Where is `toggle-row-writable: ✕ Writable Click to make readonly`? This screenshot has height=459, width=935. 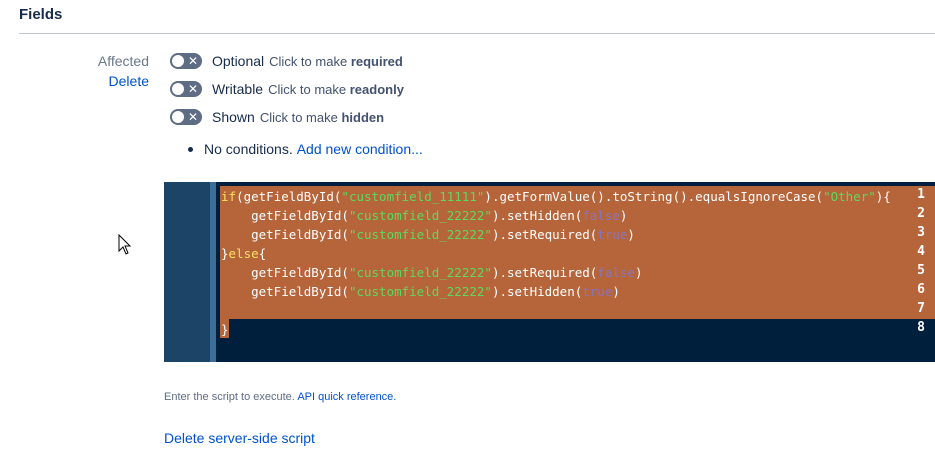
toggle-row-writable: ✕ Writable Click to make readonly is located at coordinates (287, 89).